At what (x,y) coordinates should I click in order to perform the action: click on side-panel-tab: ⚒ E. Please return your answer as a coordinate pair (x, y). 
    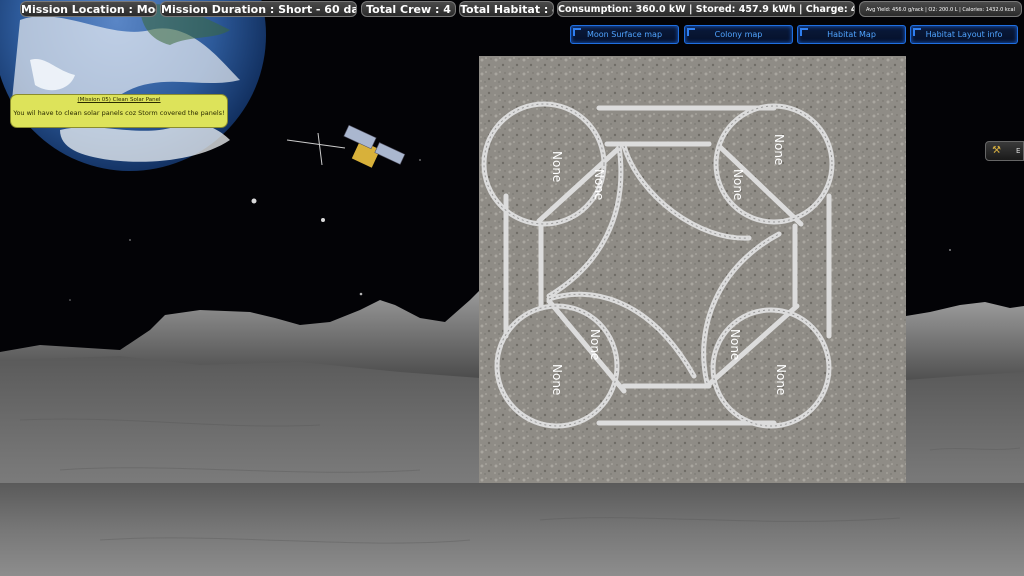
    Looking at the image, I should click on (1004, 151).